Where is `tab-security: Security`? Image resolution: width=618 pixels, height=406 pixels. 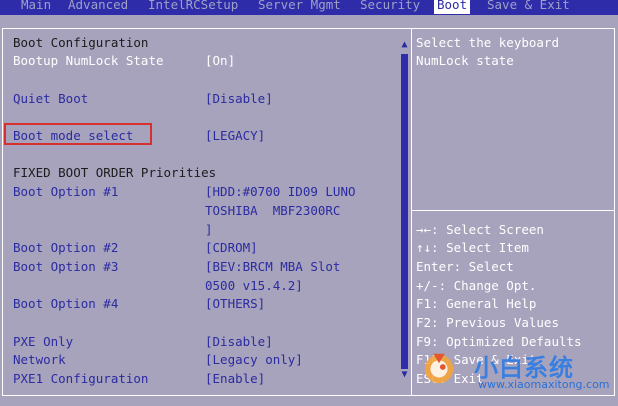 tab-security: Security is located at coordinates (390, 7).